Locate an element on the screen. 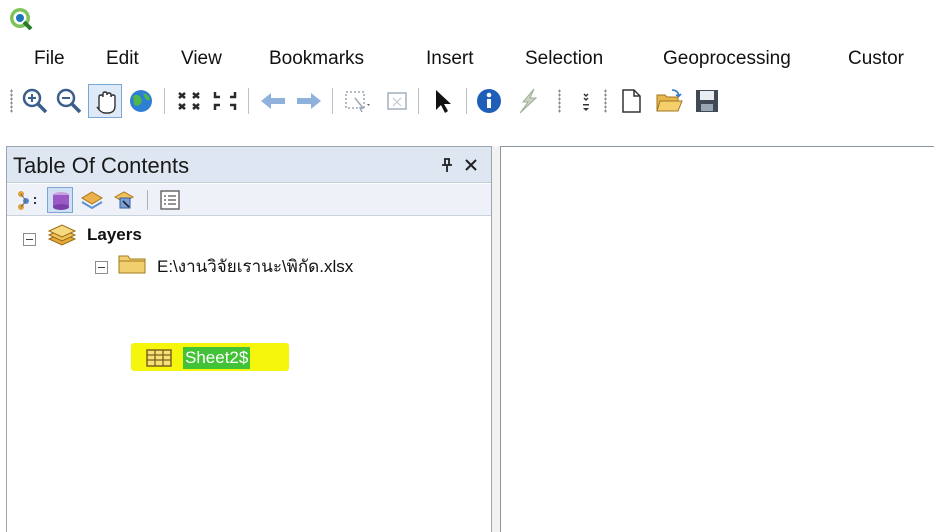 Image resolution: width=934 pixels, height=532 pixels. toolbar-overflow-icon is located at coordinates (589, 101).